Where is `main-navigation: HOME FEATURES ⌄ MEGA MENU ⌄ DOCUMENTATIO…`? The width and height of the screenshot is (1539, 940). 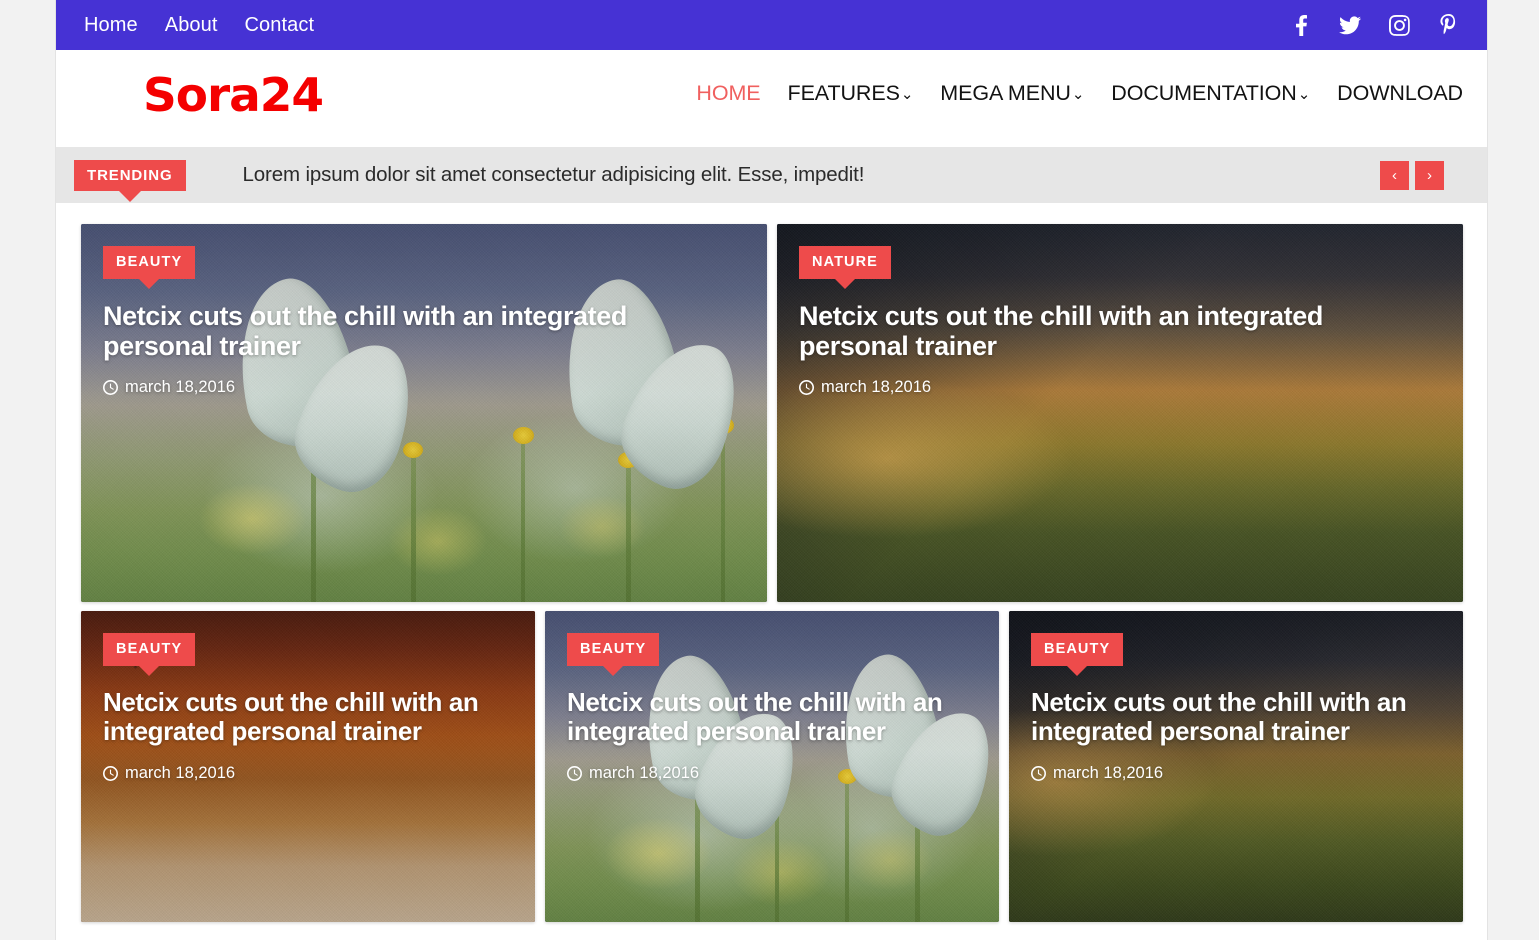 main-navigation: HOME FEATURES ⌄ MEGA MENU ⌄ DOCUMENTATIO… is located at coordinates (1079, 93).